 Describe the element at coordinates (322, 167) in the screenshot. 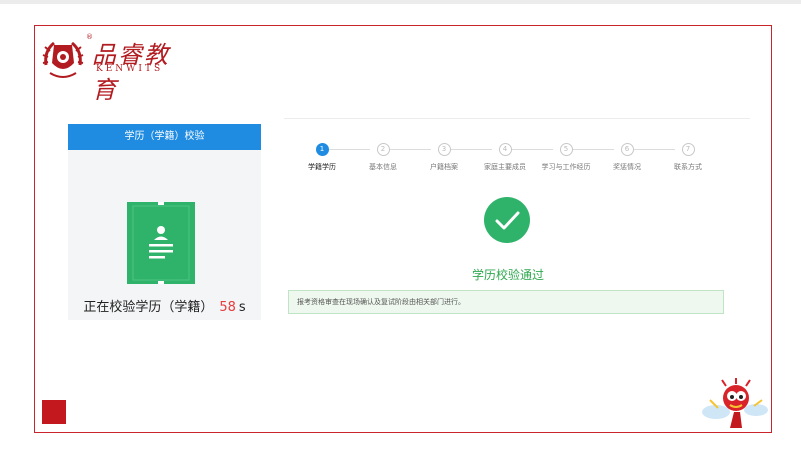

I see `step-label: 学籍学历` at that location.